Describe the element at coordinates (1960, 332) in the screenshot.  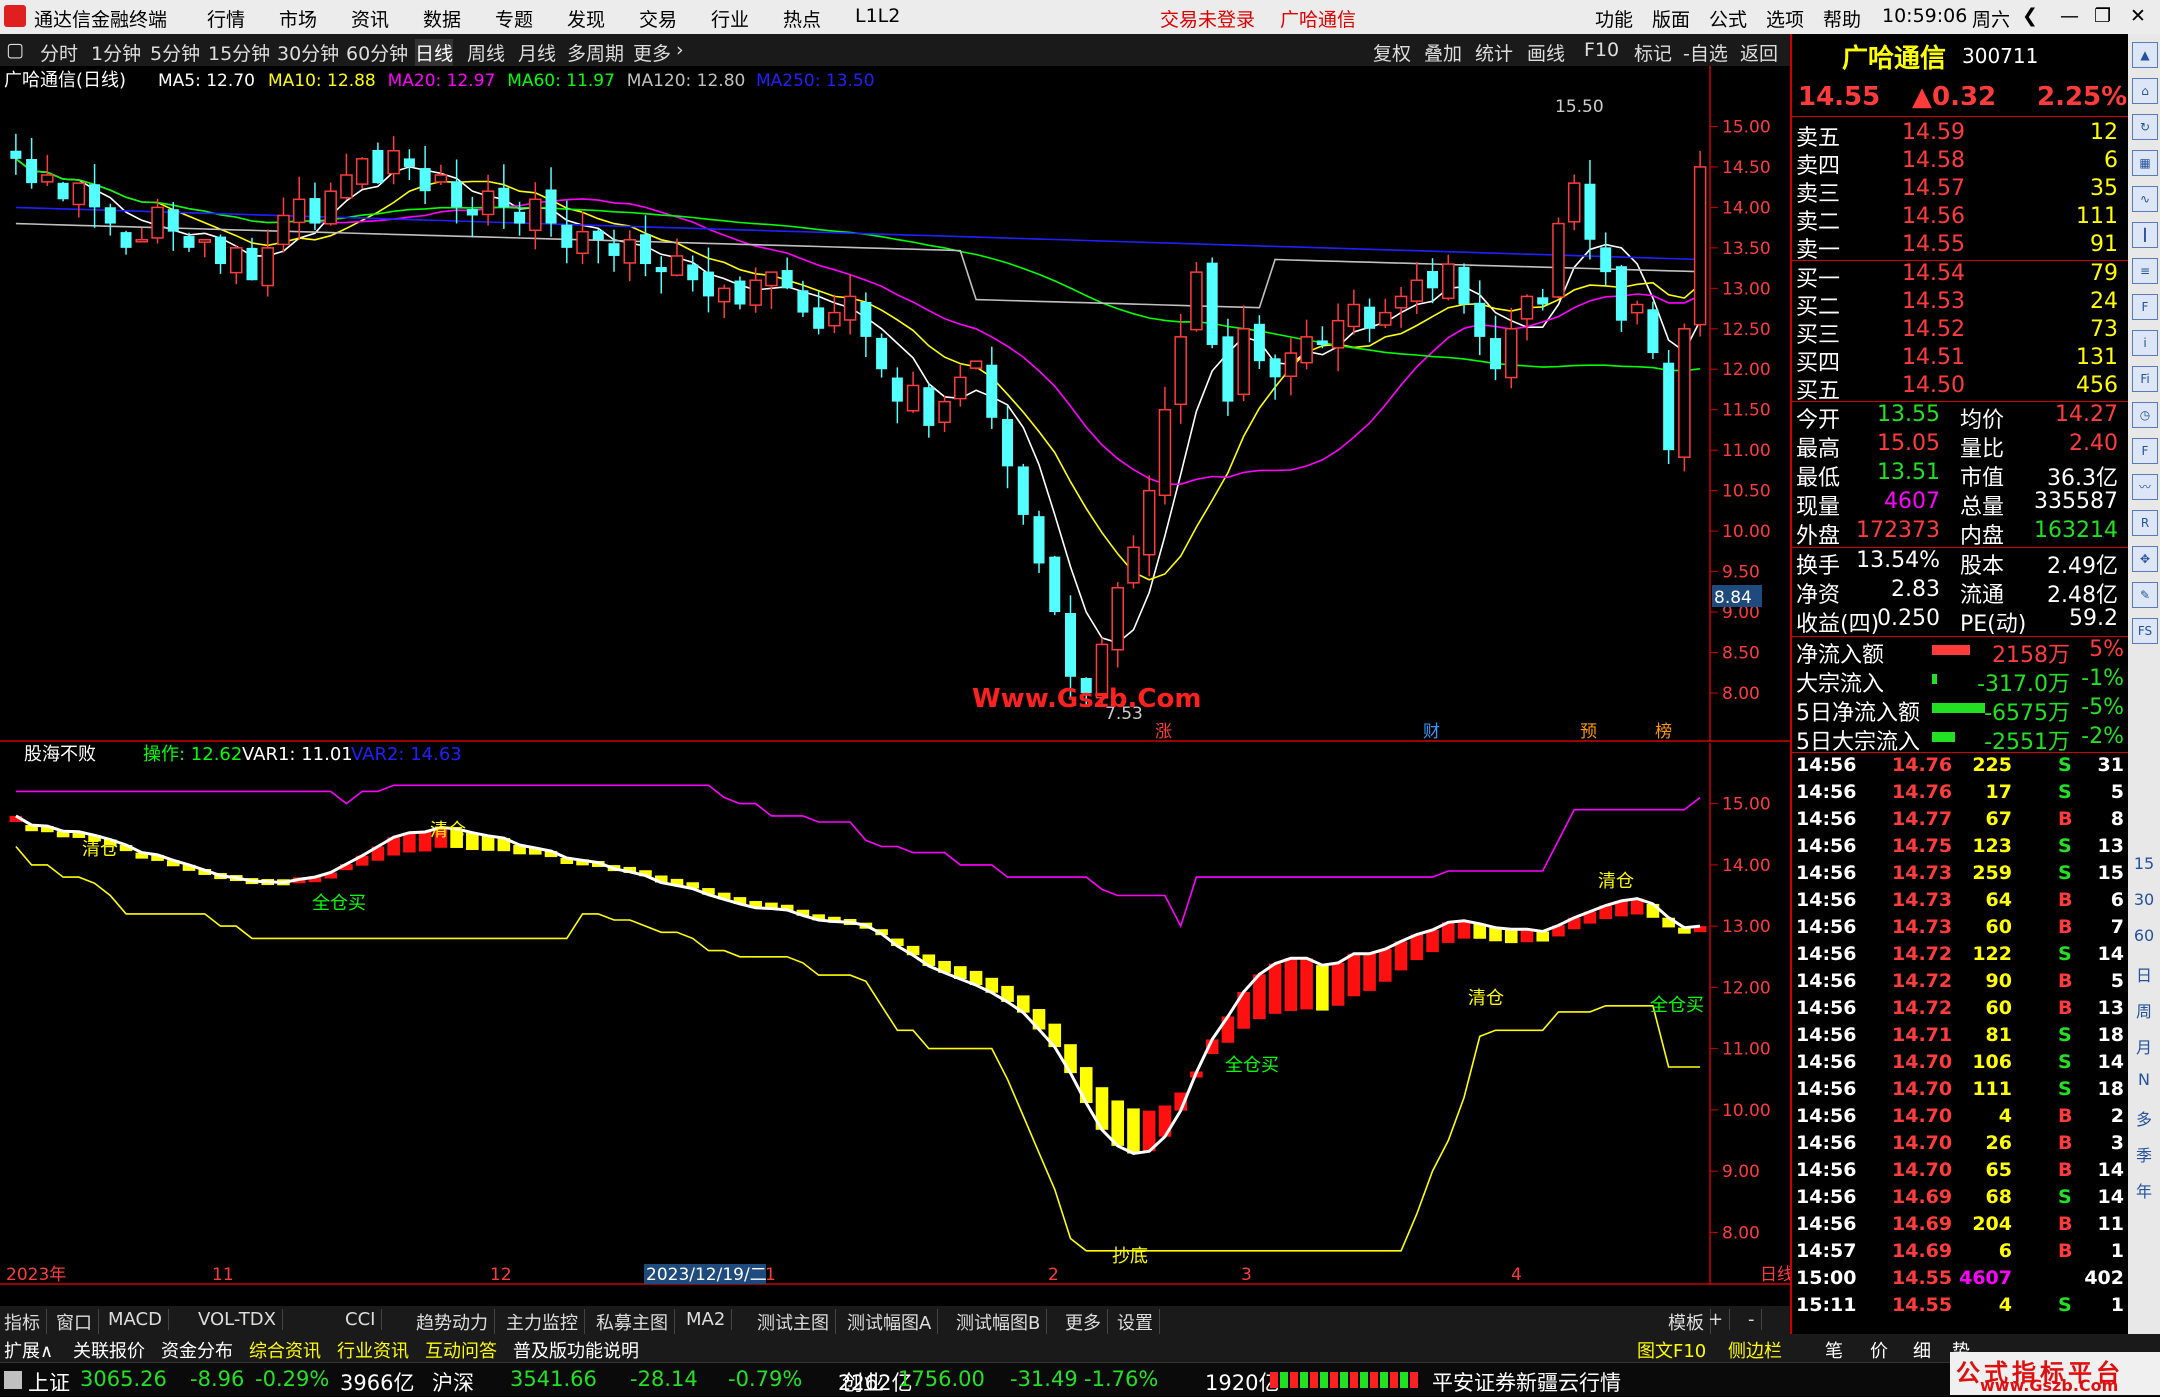
I see `book-row: 买三 14.52 73` at that location.